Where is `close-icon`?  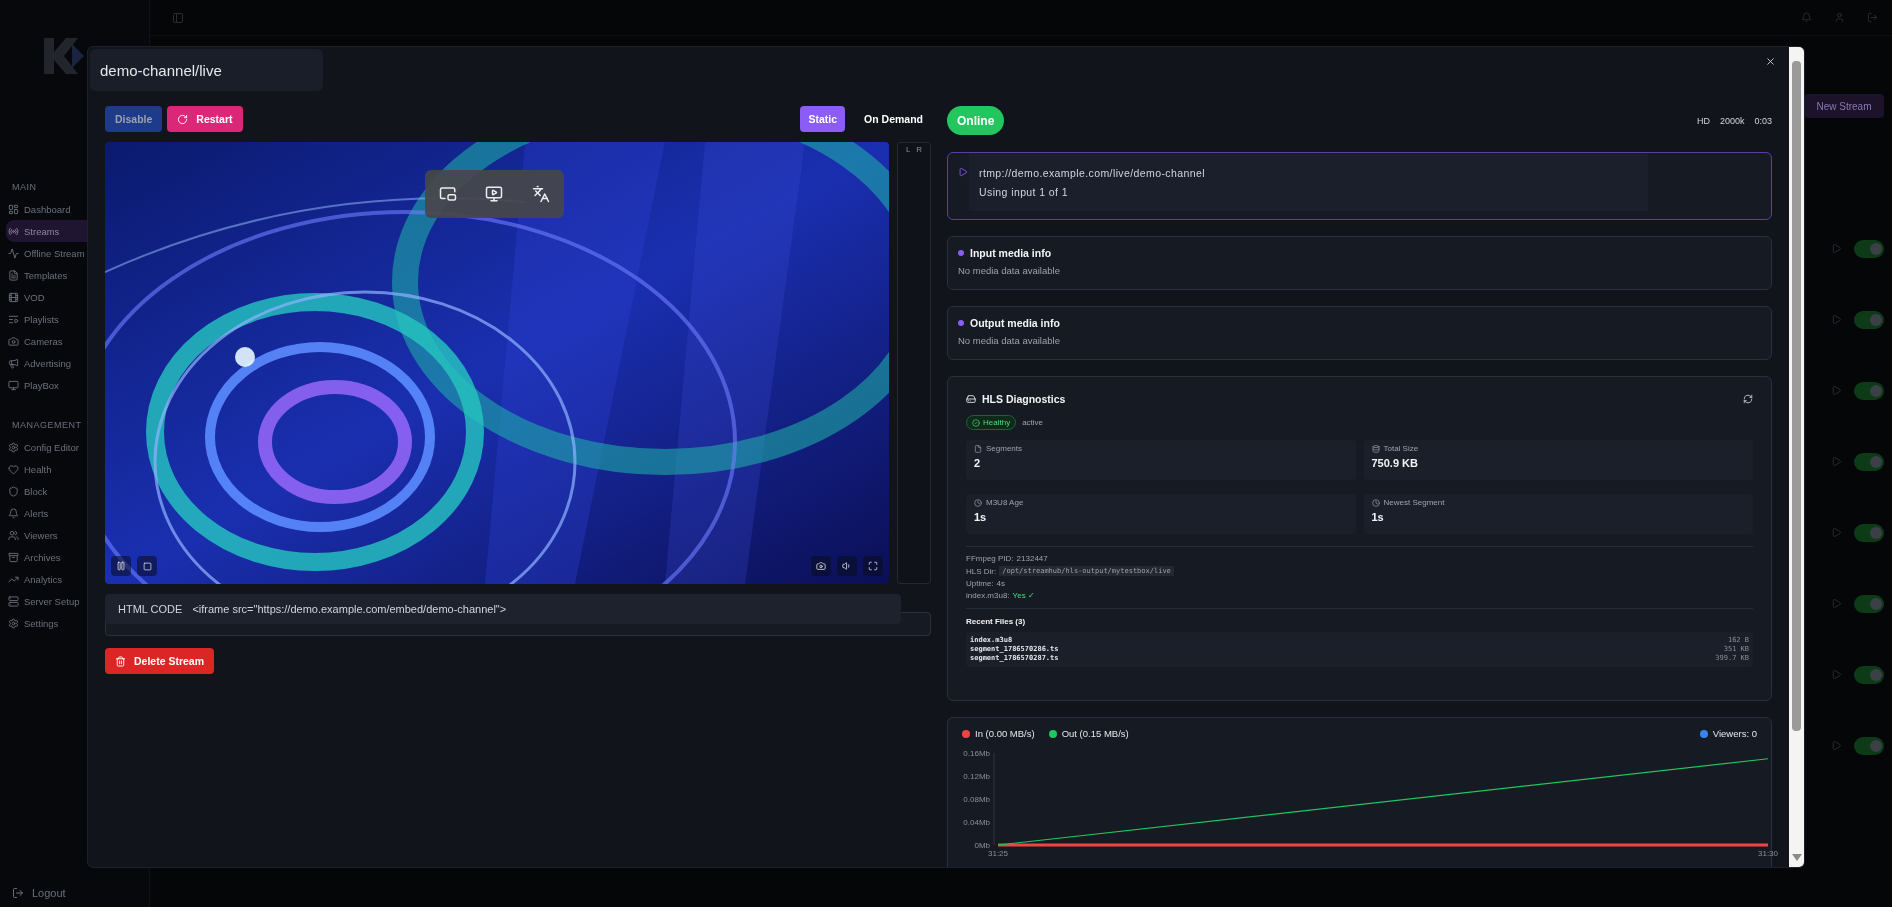 close-icon is located at coordinates (1770, 61).